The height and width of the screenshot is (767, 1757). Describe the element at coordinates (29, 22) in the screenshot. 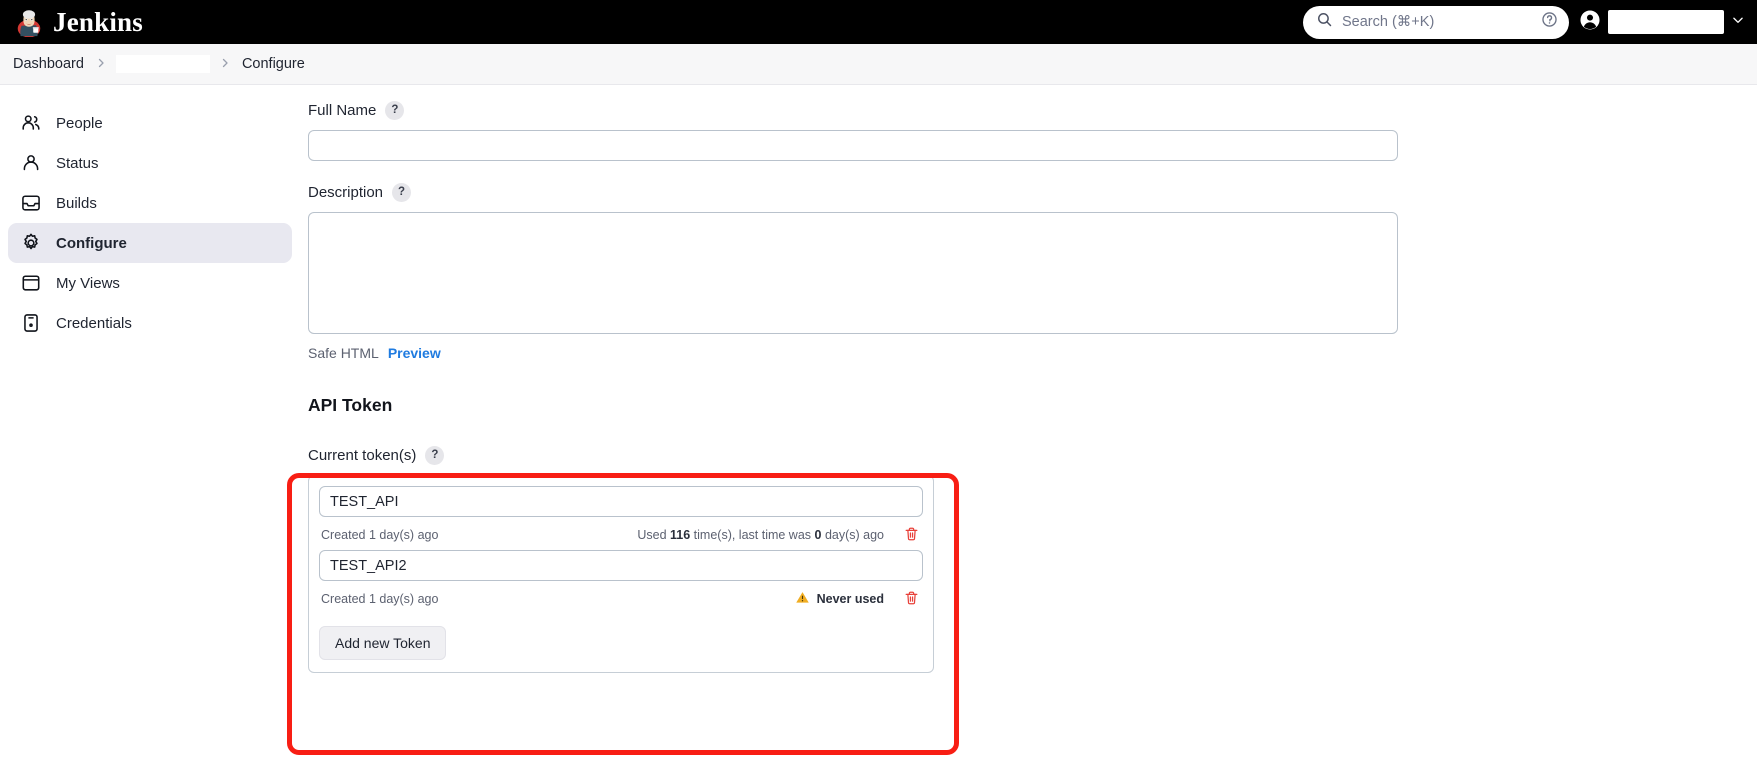

I see `jenkins-butler-logo-icon` at that location.